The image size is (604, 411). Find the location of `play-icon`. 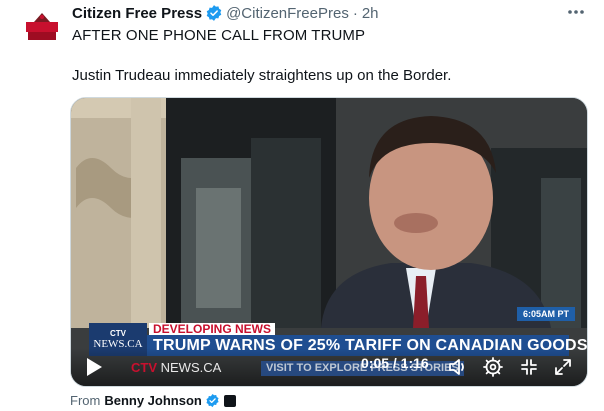

play-icon is located at coordinates (94, 367).